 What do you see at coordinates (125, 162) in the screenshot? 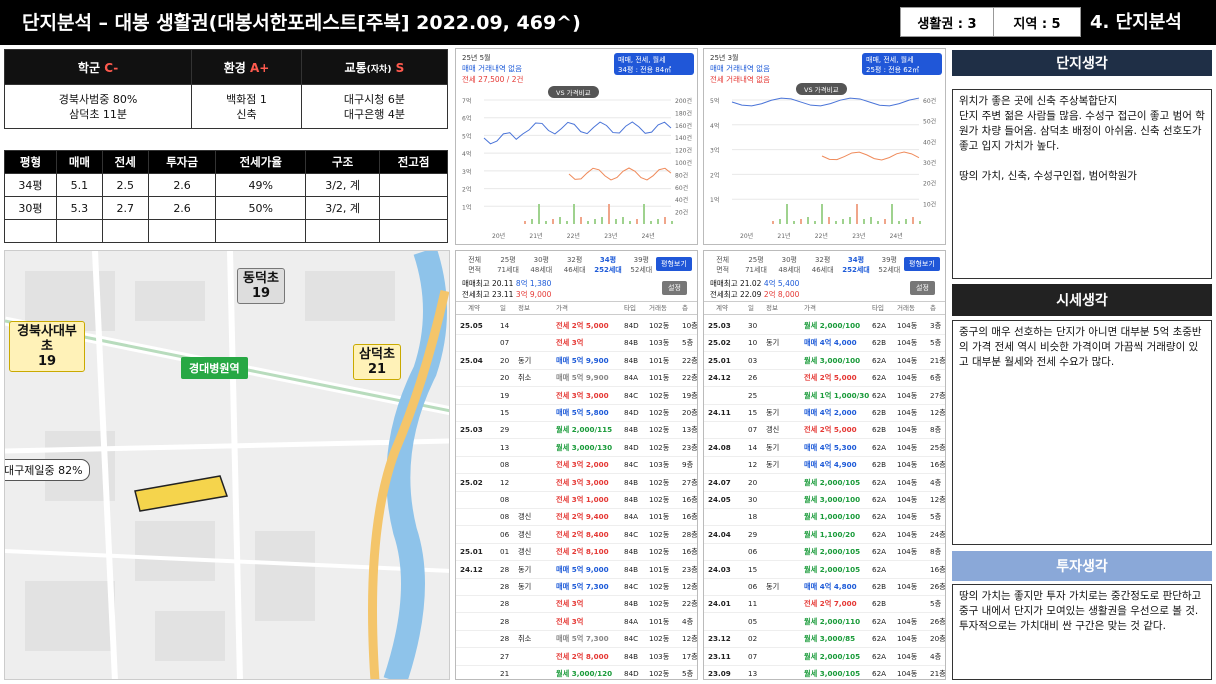
I see `price-col-header: 전세` at bounding box center [125, 162].